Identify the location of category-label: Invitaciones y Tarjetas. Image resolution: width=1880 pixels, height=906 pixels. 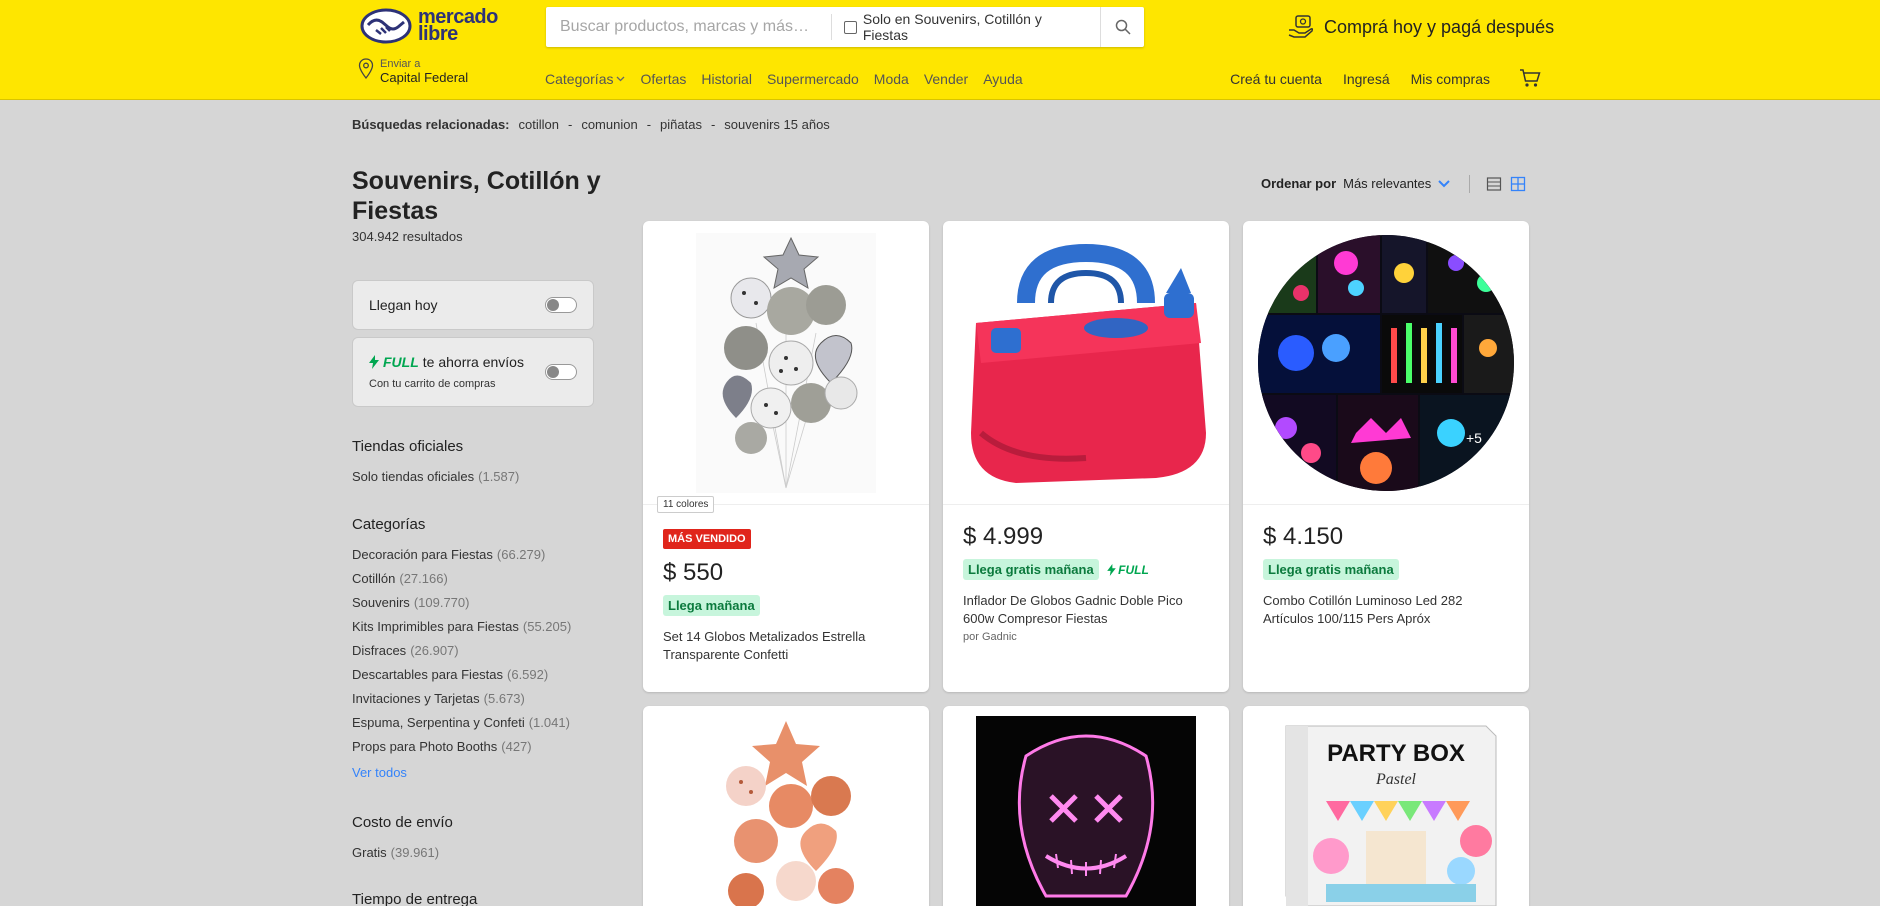
(416, 698).